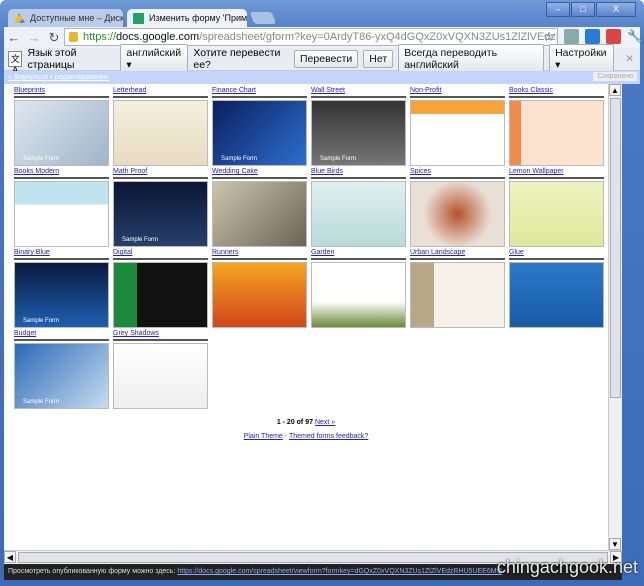  I want to click on translate-question: Хотите перевести ее?, so click(237, 59).